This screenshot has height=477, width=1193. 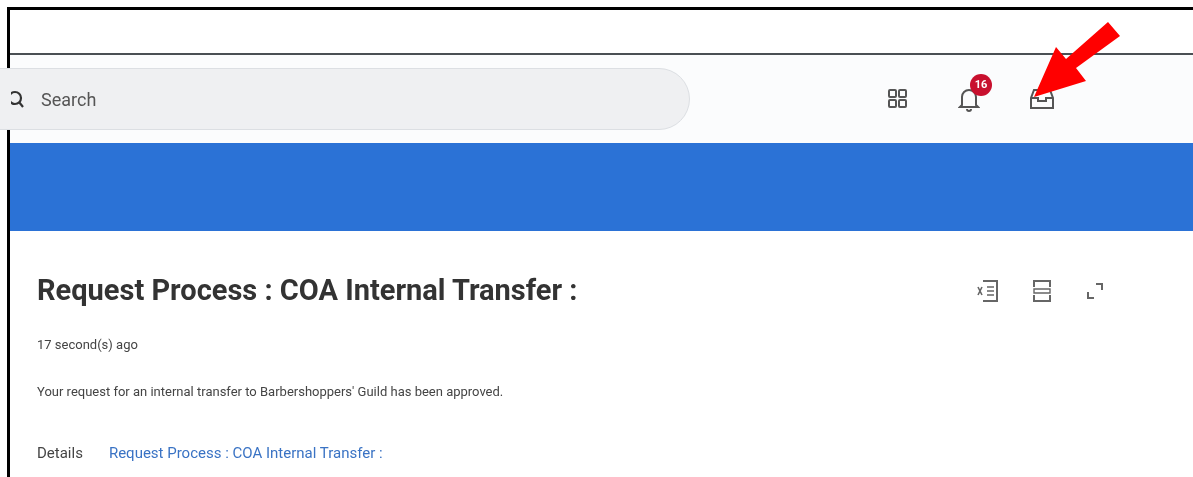 I want to click on expand-icon, so click(x=1095, y=290).